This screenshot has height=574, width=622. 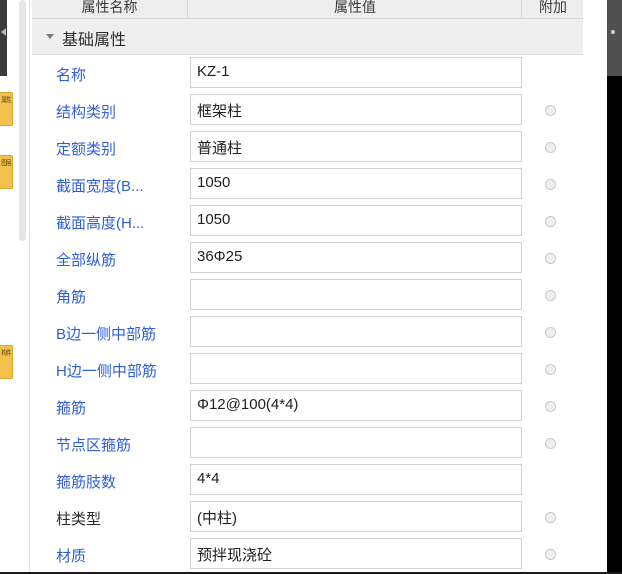 What do you see at coordinates (217, 518) in the screenshot?
I see `property-value-text: (中柱)` at bounding box center [217, 518].